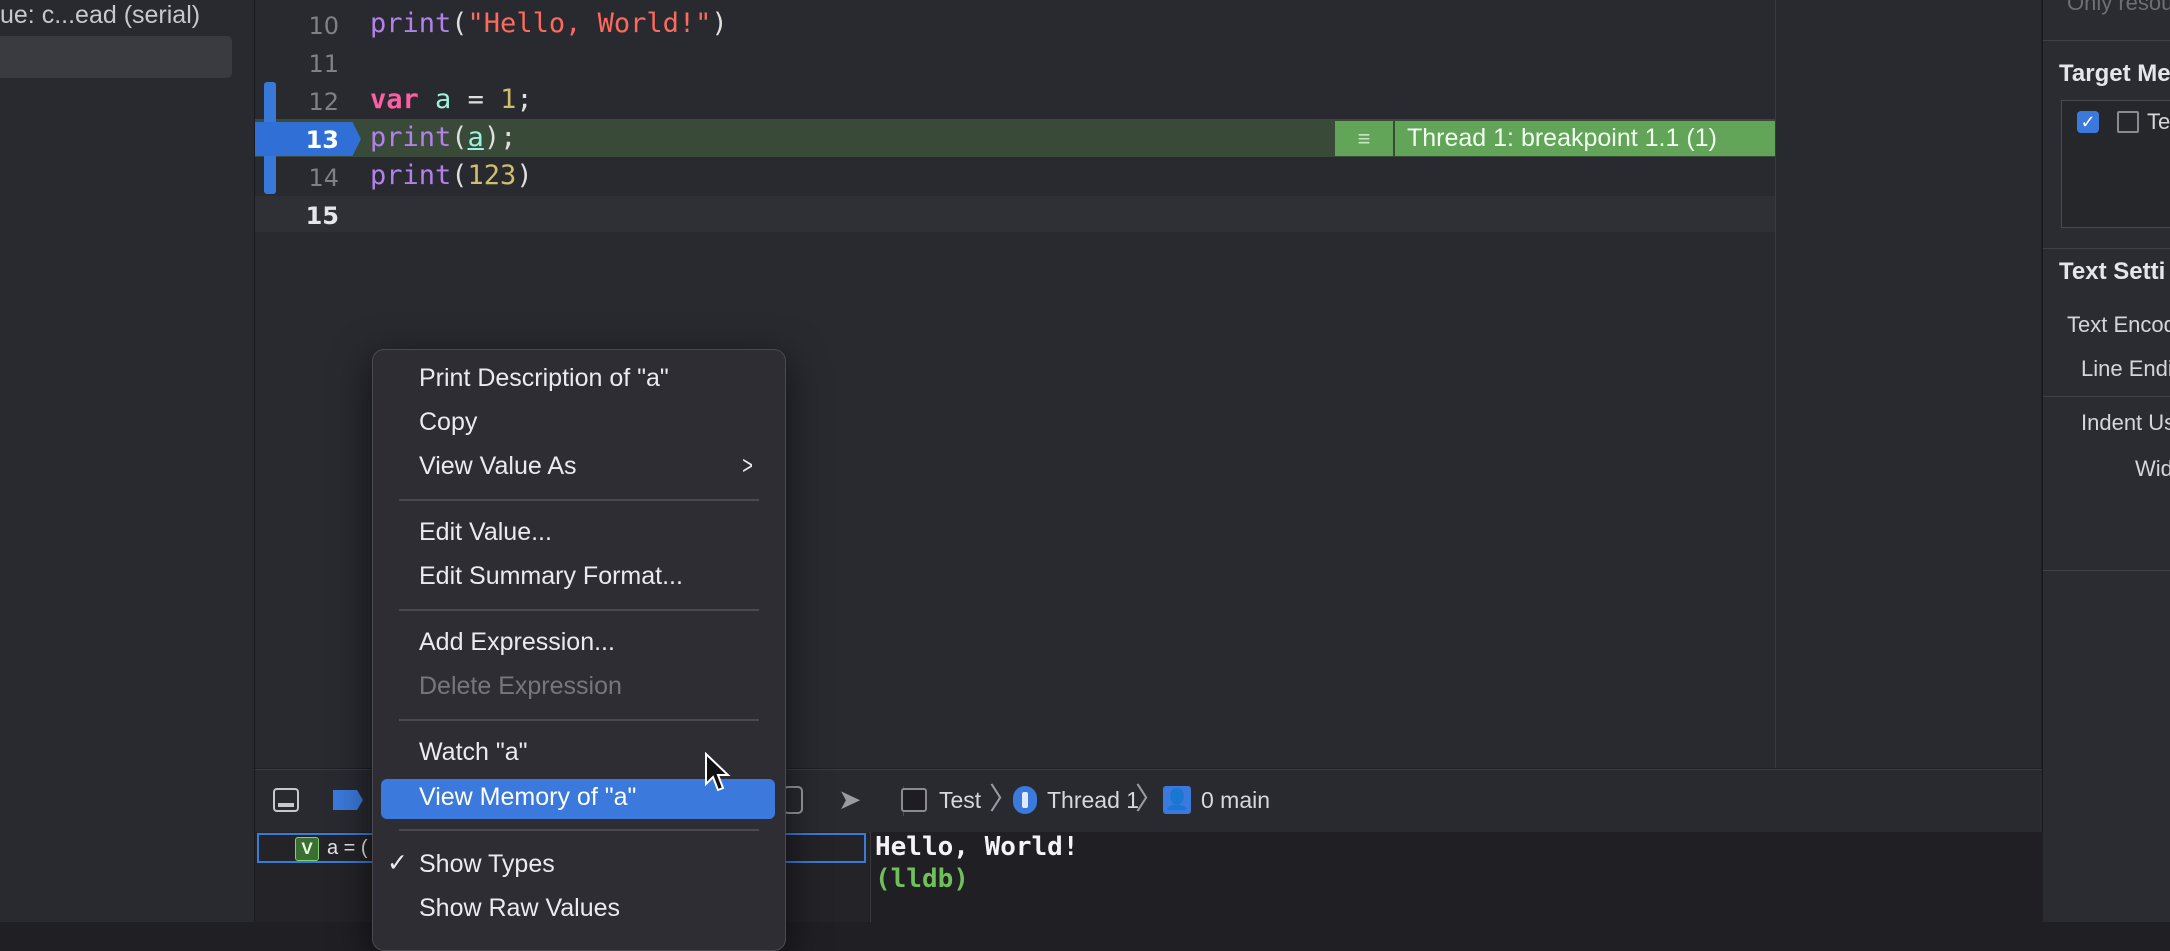  What do you see at coordinates (127, 15) in the screenshot?
I see `debug-queue-label: ue: c...ead (serial)` at bounding box center [127, 15].